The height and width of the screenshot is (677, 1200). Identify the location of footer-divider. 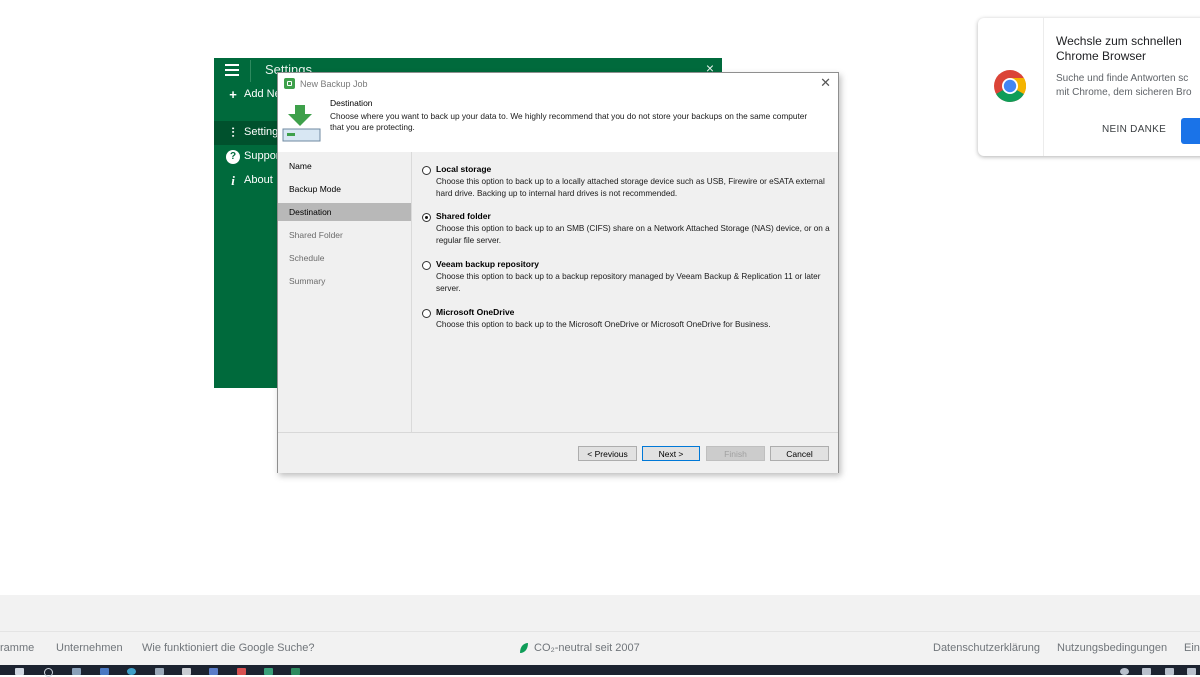
(600, 631).